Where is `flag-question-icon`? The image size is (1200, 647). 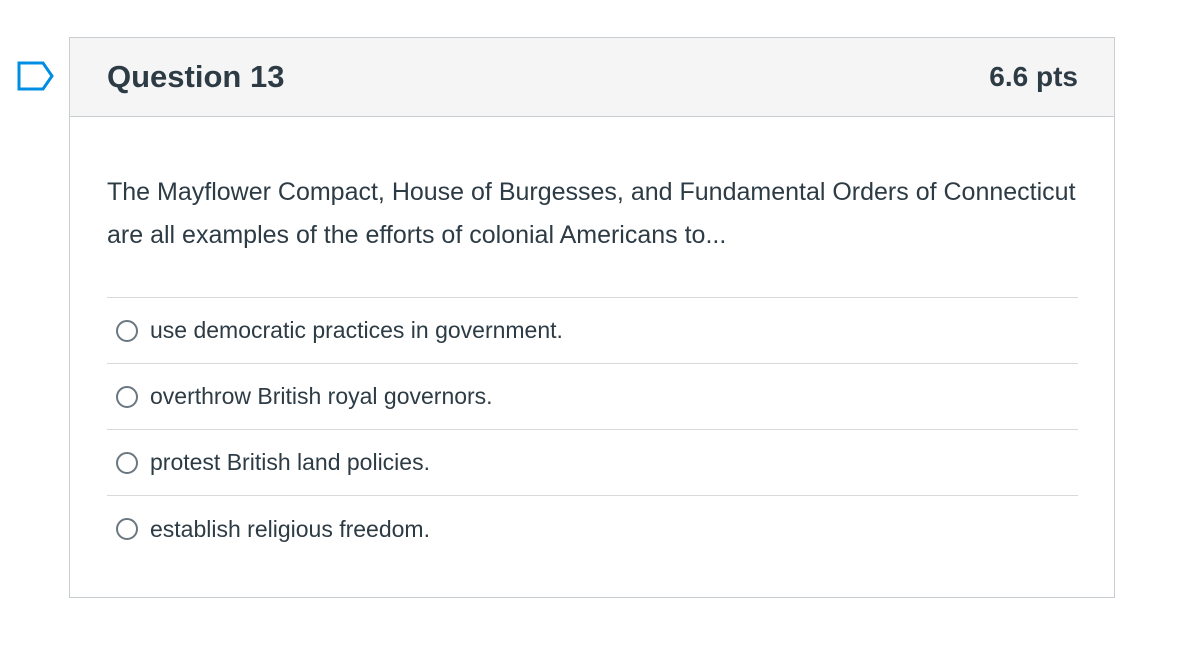
flag-question-icon is located at coordinates (36, 76).